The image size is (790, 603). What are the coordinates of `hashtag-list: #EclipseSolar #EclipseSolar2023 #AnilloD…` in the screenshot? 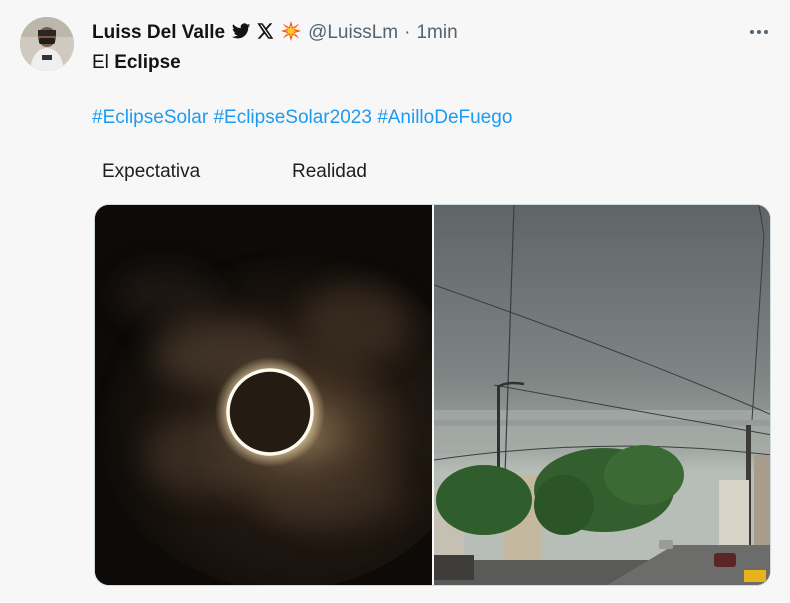 It's located at (302, 118).